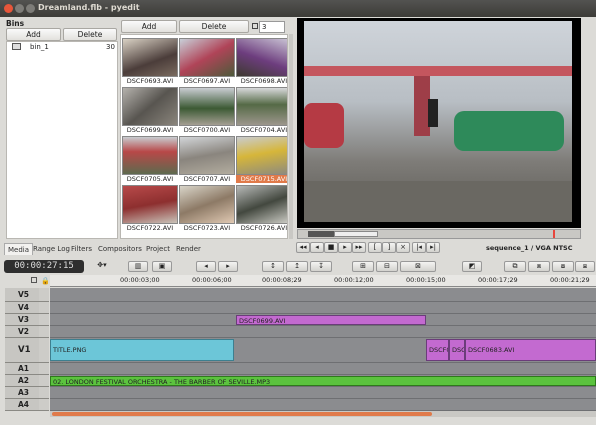 This screenshot has width=596, height=425. I want to click on columns-spinner: 3, so click(272, 27).